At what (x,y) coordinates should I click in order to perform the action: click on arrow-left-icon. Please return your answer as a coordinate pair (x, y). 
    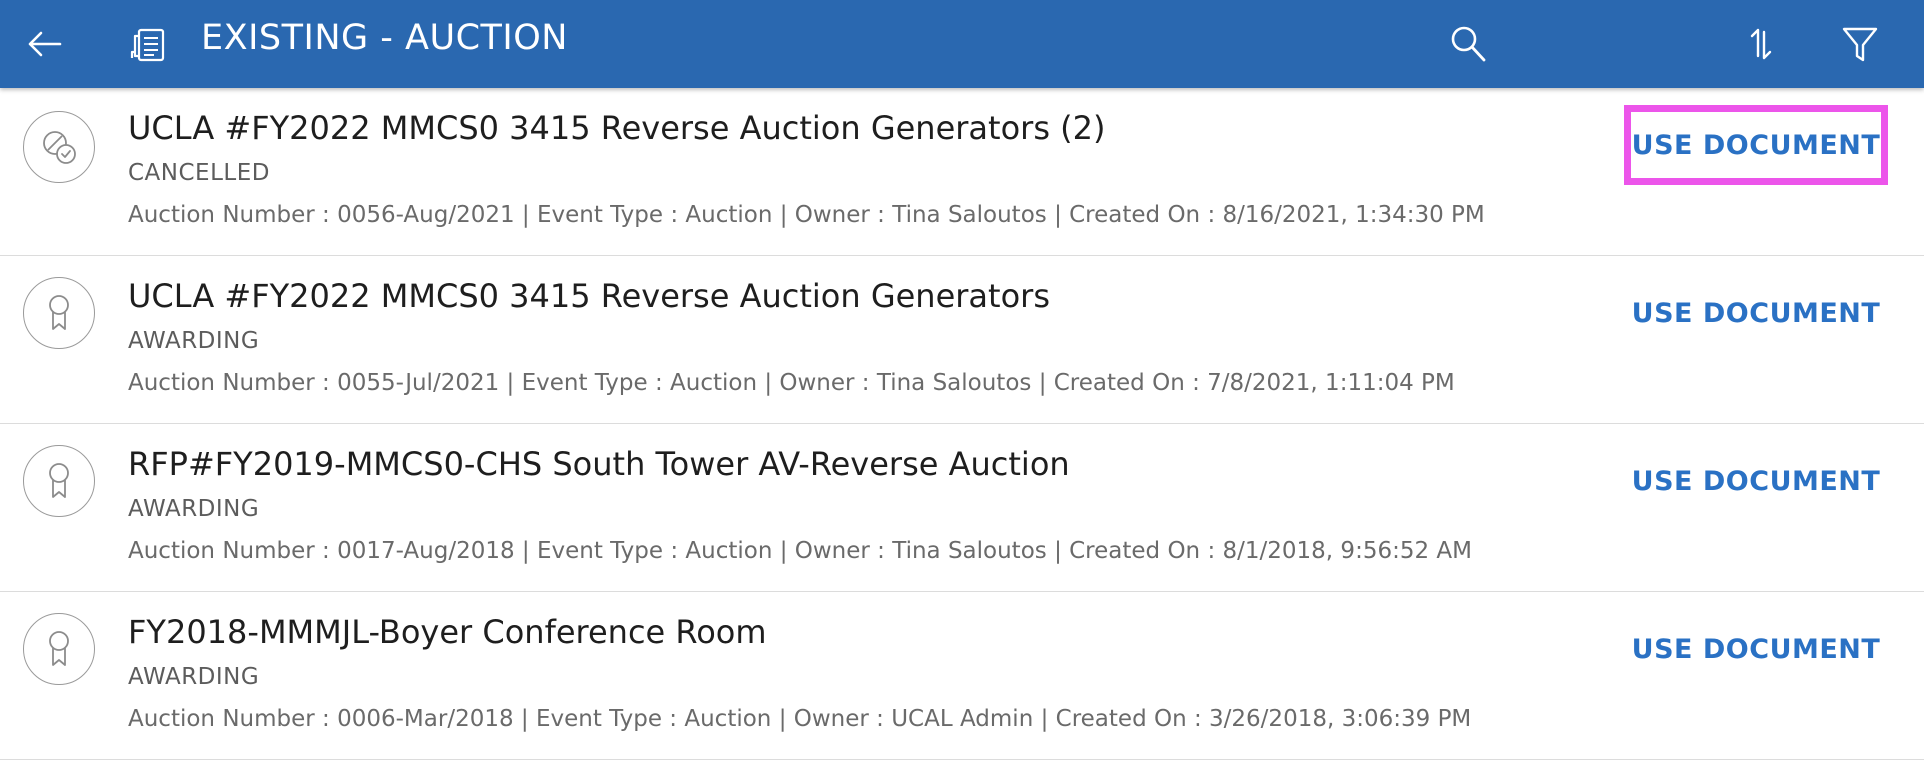
    Looking at the image, I should click on (45, 44).